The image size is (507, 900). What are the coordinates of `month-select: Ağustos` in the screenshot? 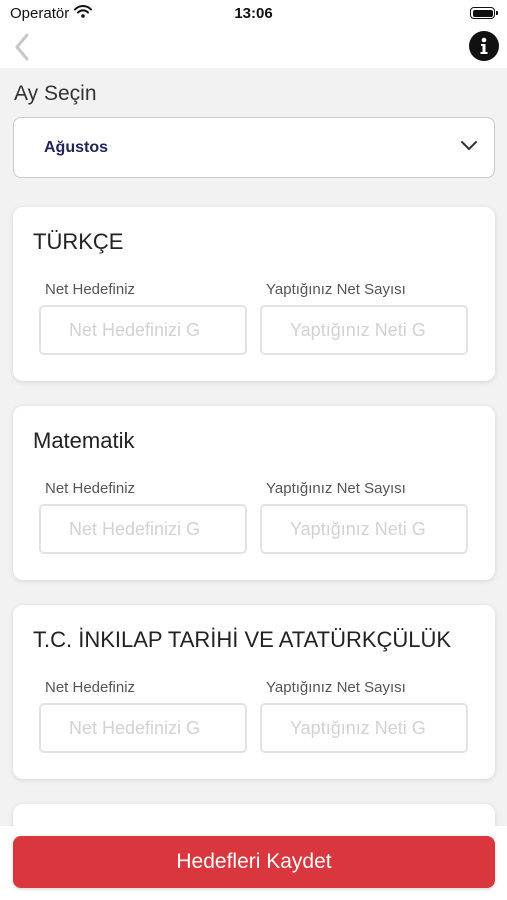 It's located at (254, 147).